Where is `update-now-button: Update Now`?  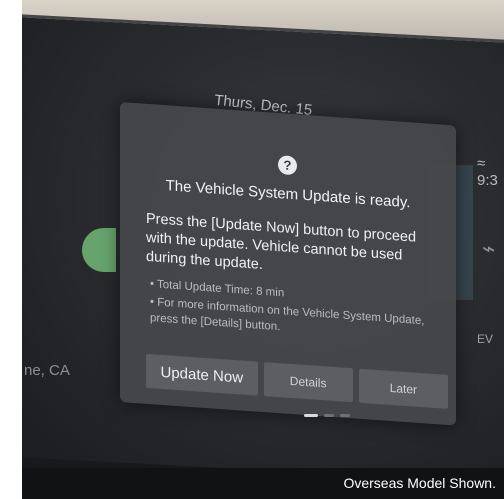 update-now-button: Update Now is located at coordinates (202, 374).